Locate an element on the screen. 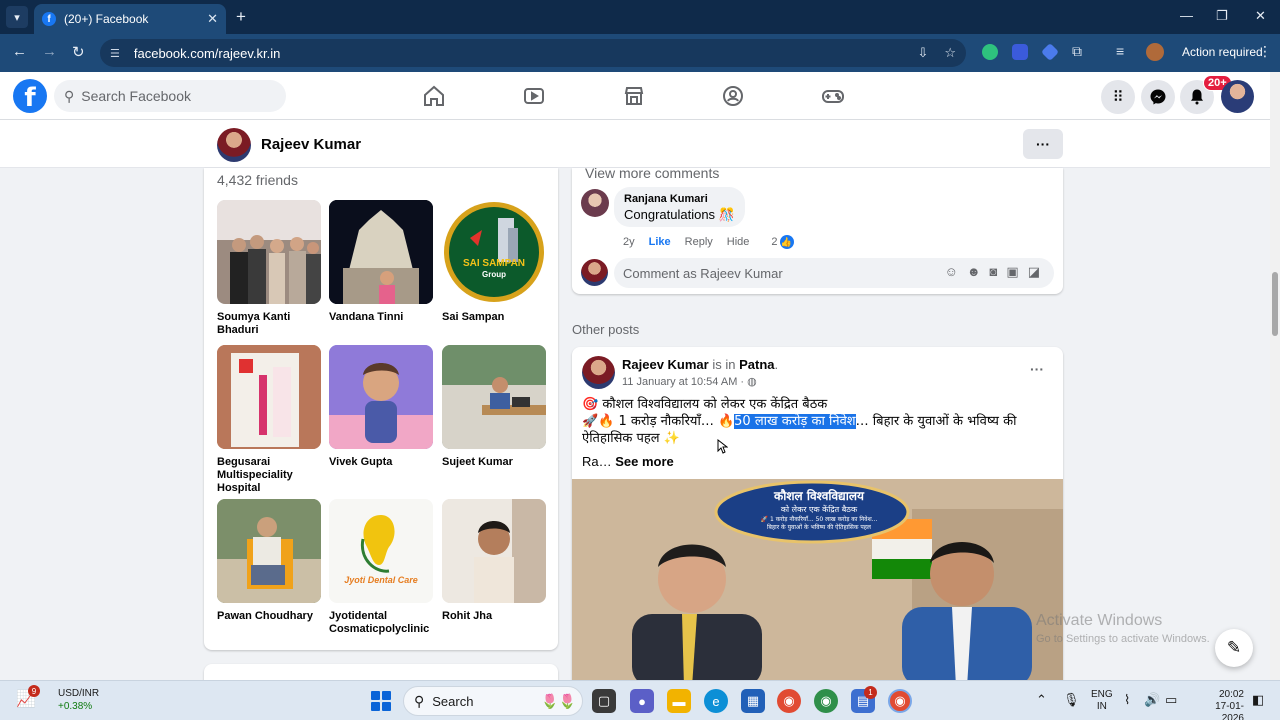 The height and width of the screenshot is (720, 1280). friend-tile: Vivek Gupta is located at coordinates (381, 407).